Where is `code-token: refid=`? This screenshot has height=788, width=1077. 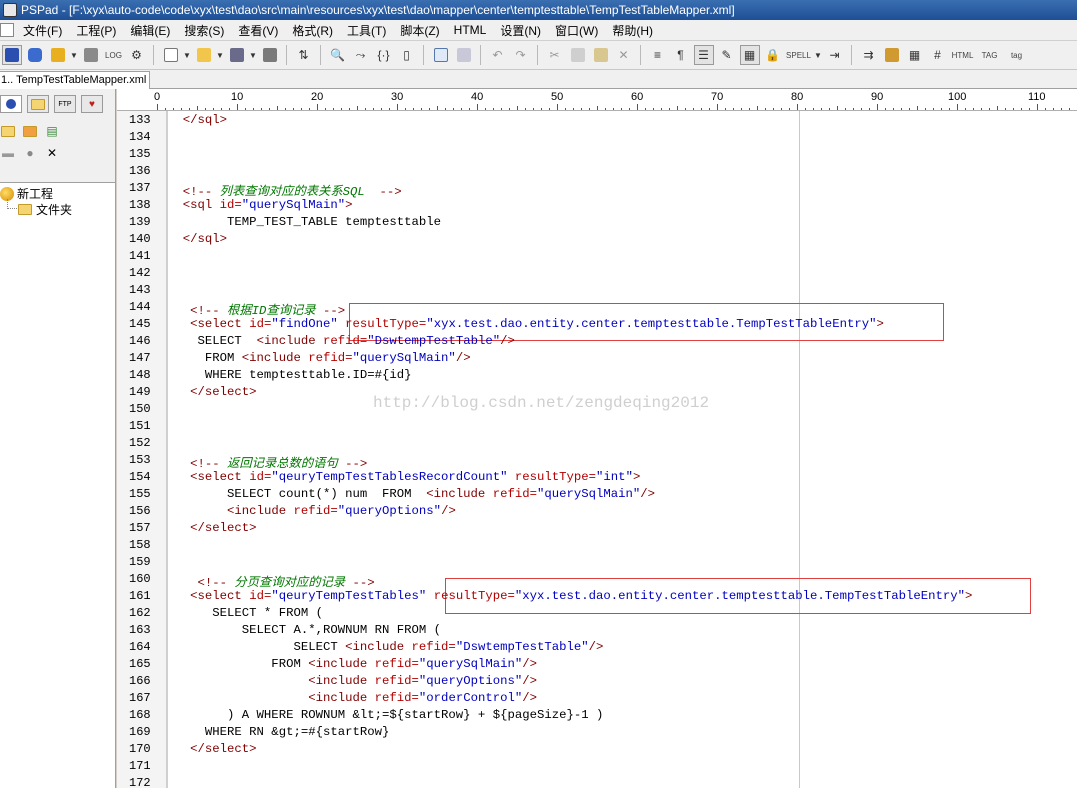
code-token: refid= is located at coordinates (396, 698).